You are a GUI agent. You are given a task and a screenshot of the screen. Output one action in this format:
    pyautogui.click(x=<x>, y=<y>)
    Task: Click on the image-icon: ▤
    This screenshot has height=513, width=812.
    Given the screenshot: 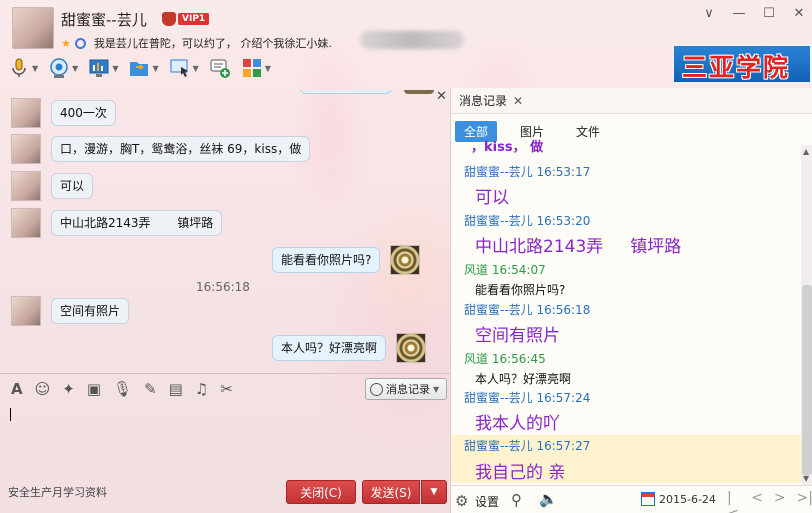 What is the action you would take?
    pyautogui.click(x=176, y=389)
    